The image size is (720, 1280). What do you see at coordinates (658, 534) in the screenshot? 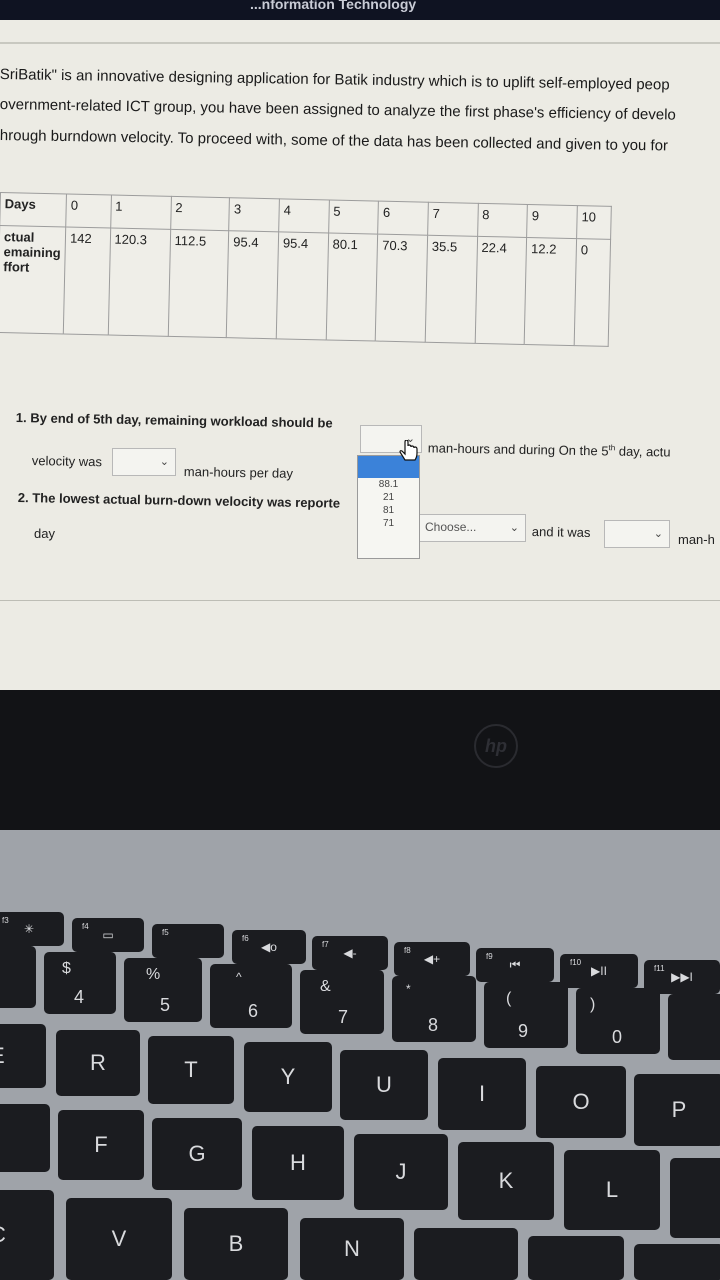
I see `chevron-down-icon: ⌄` at bounding box center [658, 534].